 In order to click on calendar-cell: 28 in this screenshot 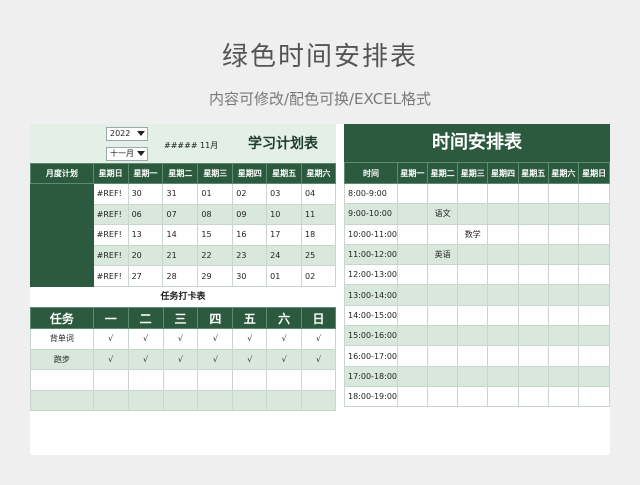, I will do `click(180, 276)`.